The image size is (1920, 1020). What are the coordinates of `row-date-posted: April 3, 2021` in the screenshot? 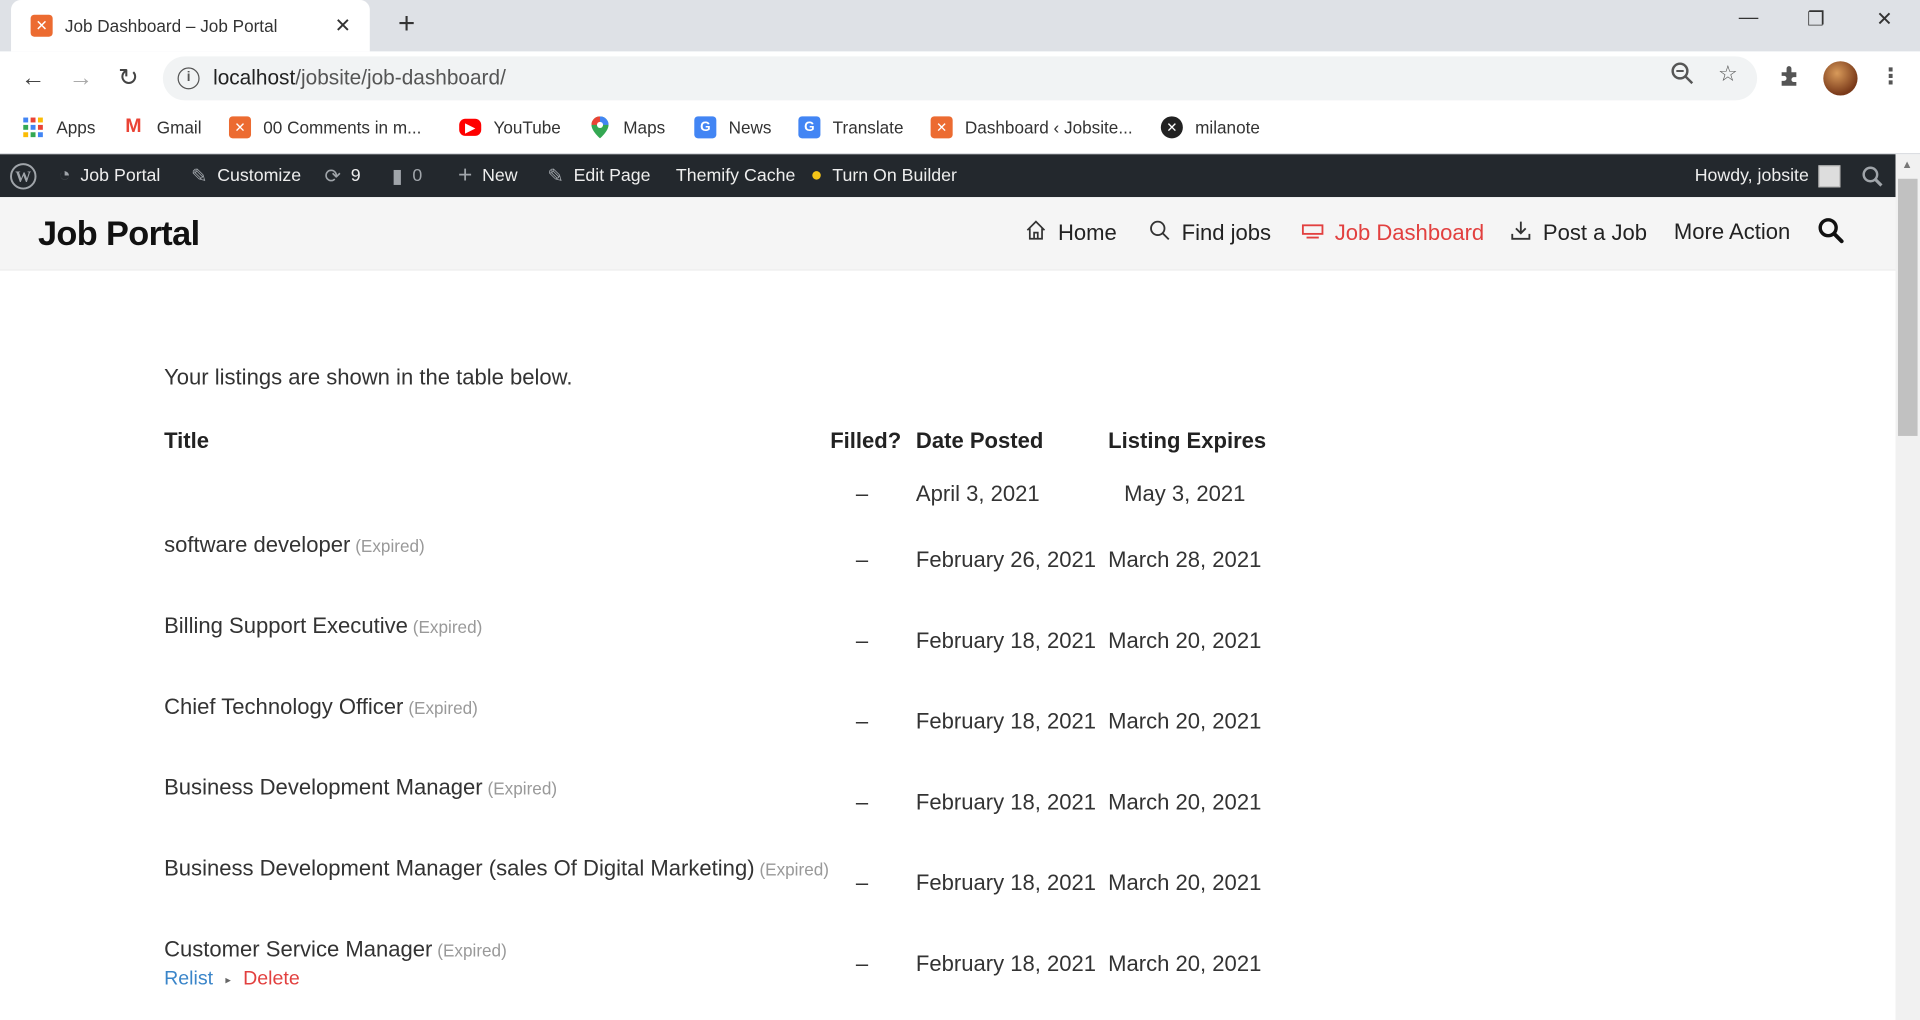 It's located at (977, 493).